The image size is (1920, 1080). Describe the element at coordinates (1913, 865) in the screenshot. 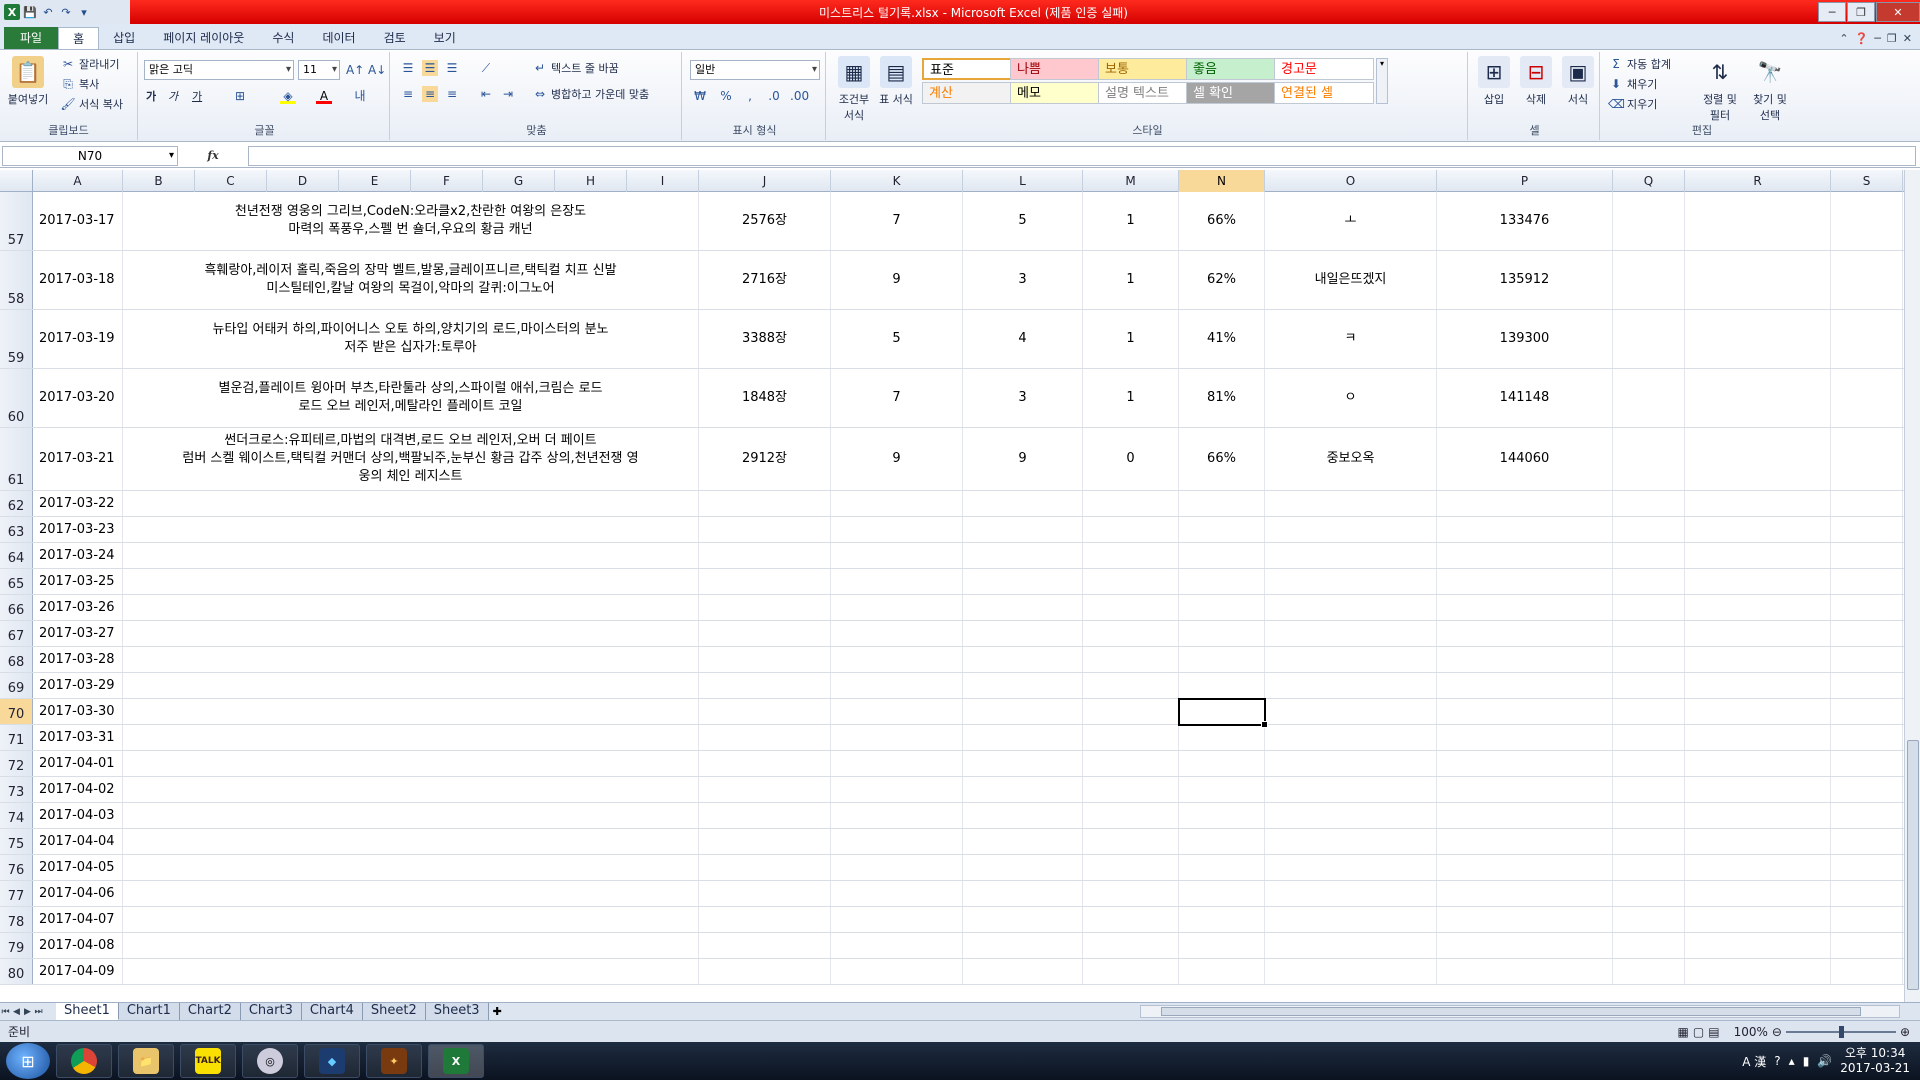

I see `vertical-scroll-thumb` at that location.